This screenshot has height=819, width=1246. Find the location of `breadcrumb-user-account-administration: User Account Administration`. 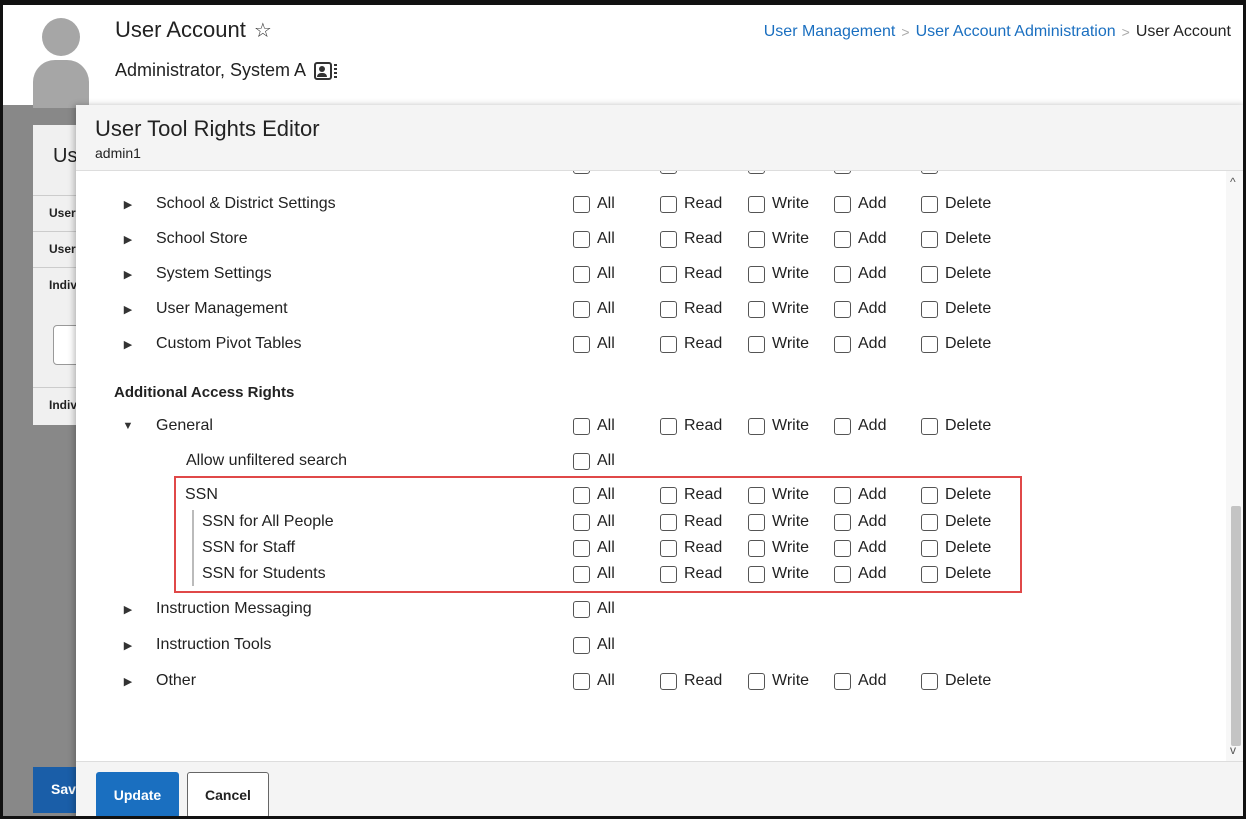

breadcrumb-user-account-administration: User Account Administration is located at coordinates (1016, 32).